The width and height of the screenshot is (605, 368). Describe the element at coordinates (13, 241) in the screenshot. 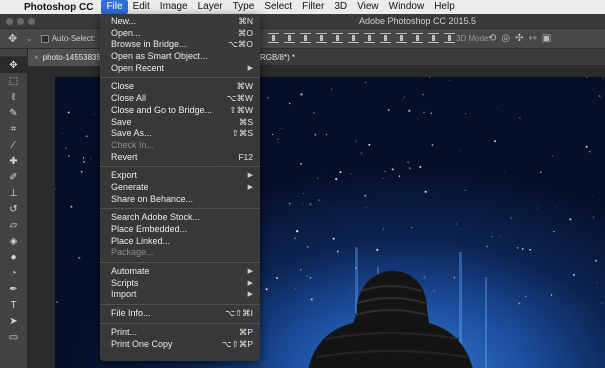

I see `paint-bucket-tool-icon: ◈` at that location.